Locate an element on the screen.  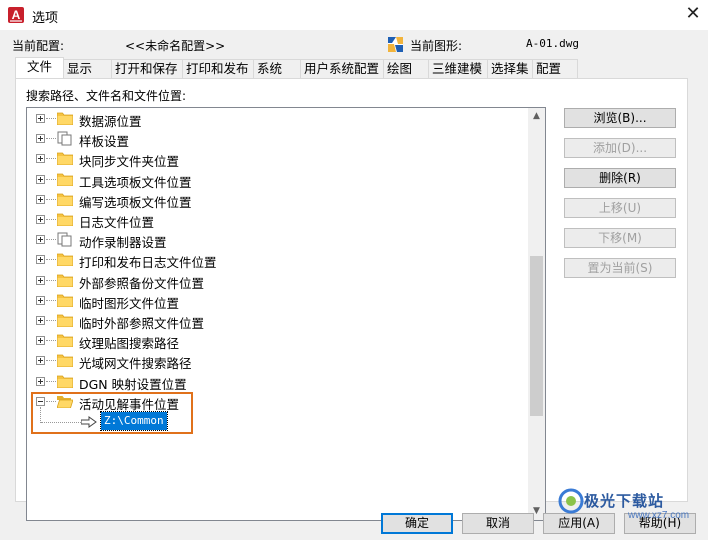
tree-row-label: 外部参照备份文件位置 is located at coordinates (141, 282).